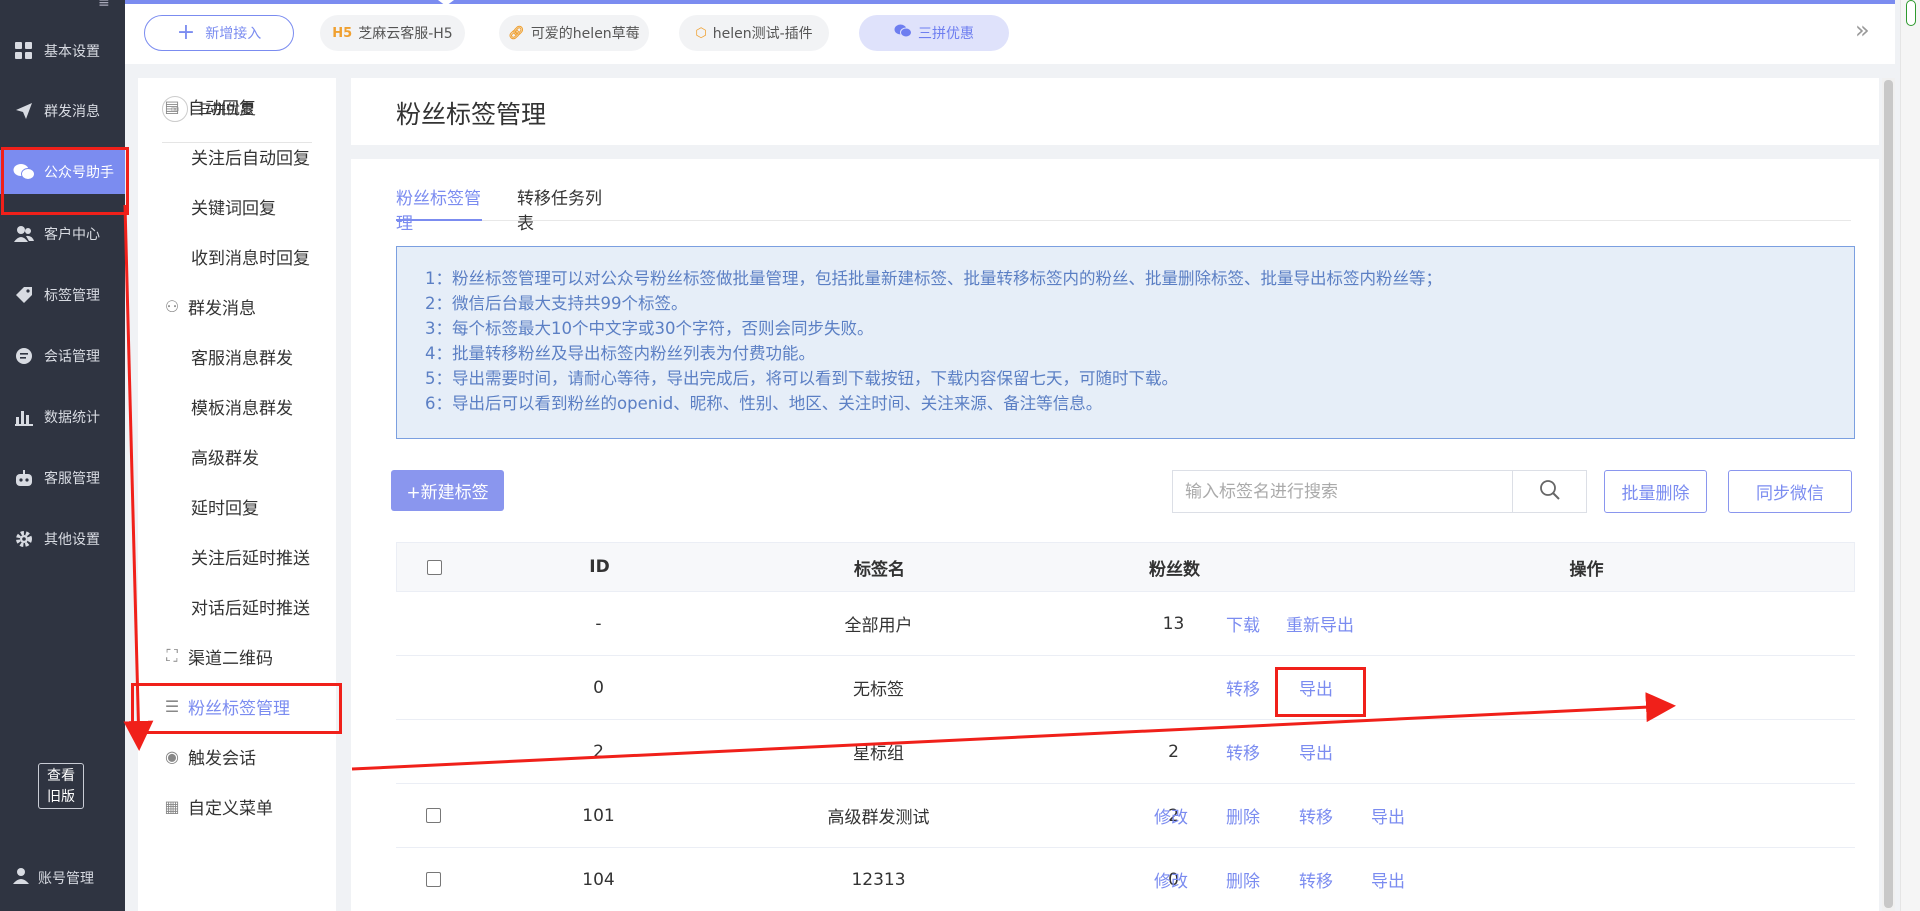 The height and width of the screenshot is (911, 1920). Describe the element at coordinates (237, 656) in the screenshot. I see `subnav-item-11: ⛶ 渠道二维码` at that location.